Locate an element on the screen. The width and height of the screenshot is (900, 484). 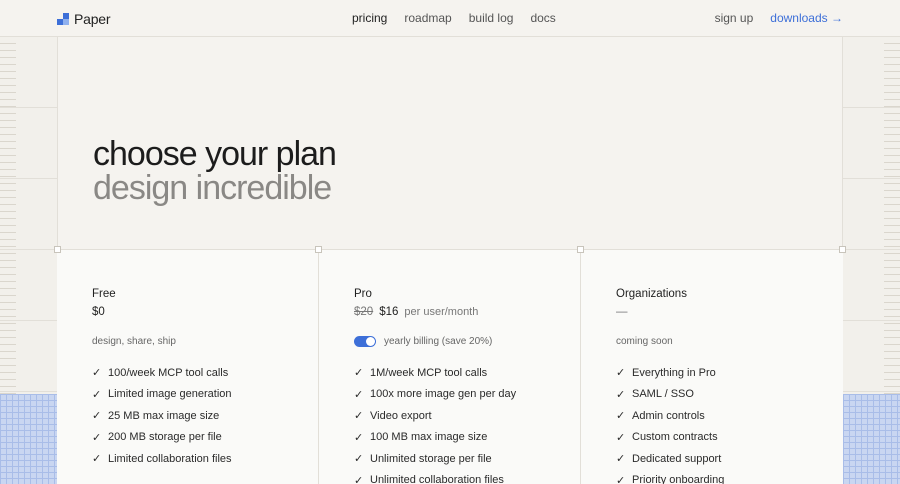
feature-label: 100/week MCP tool calls is located at coordinates (168, 372).